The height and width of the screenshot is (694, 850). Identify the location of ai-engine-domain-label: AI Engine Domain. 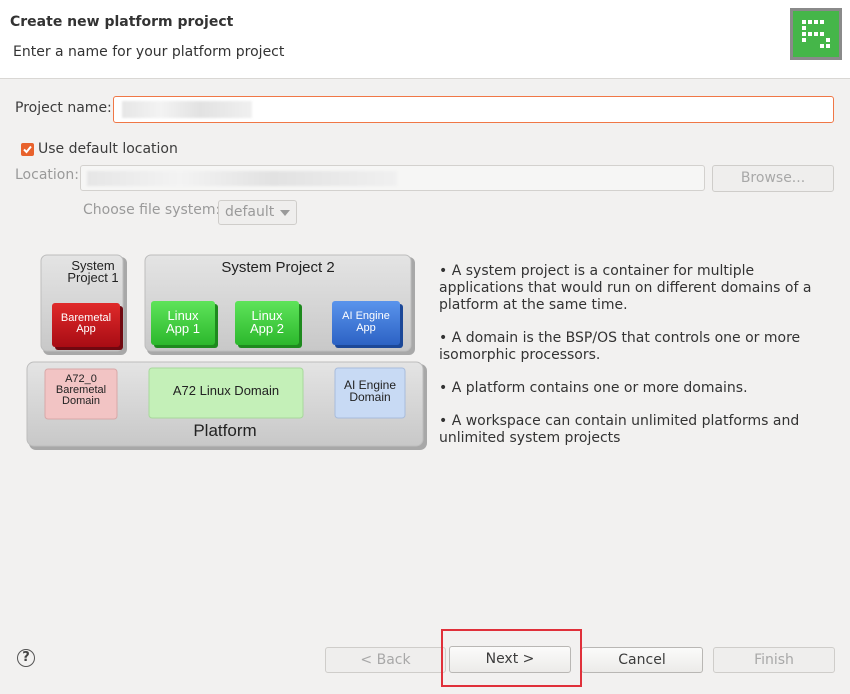
(370, 391).